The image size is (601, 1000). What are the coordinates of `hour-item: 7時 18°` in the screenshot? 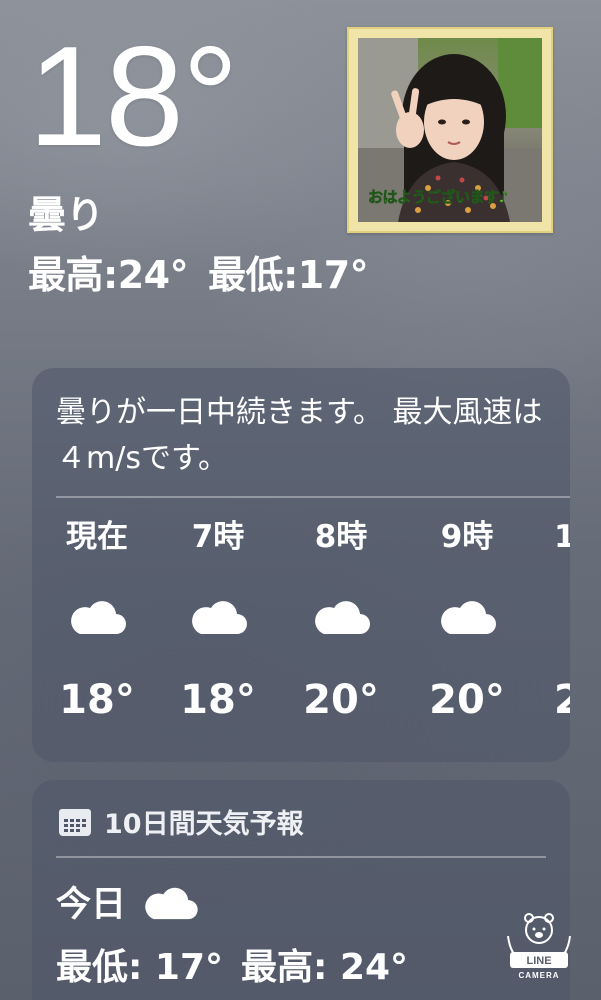 It's located at (218, 620).